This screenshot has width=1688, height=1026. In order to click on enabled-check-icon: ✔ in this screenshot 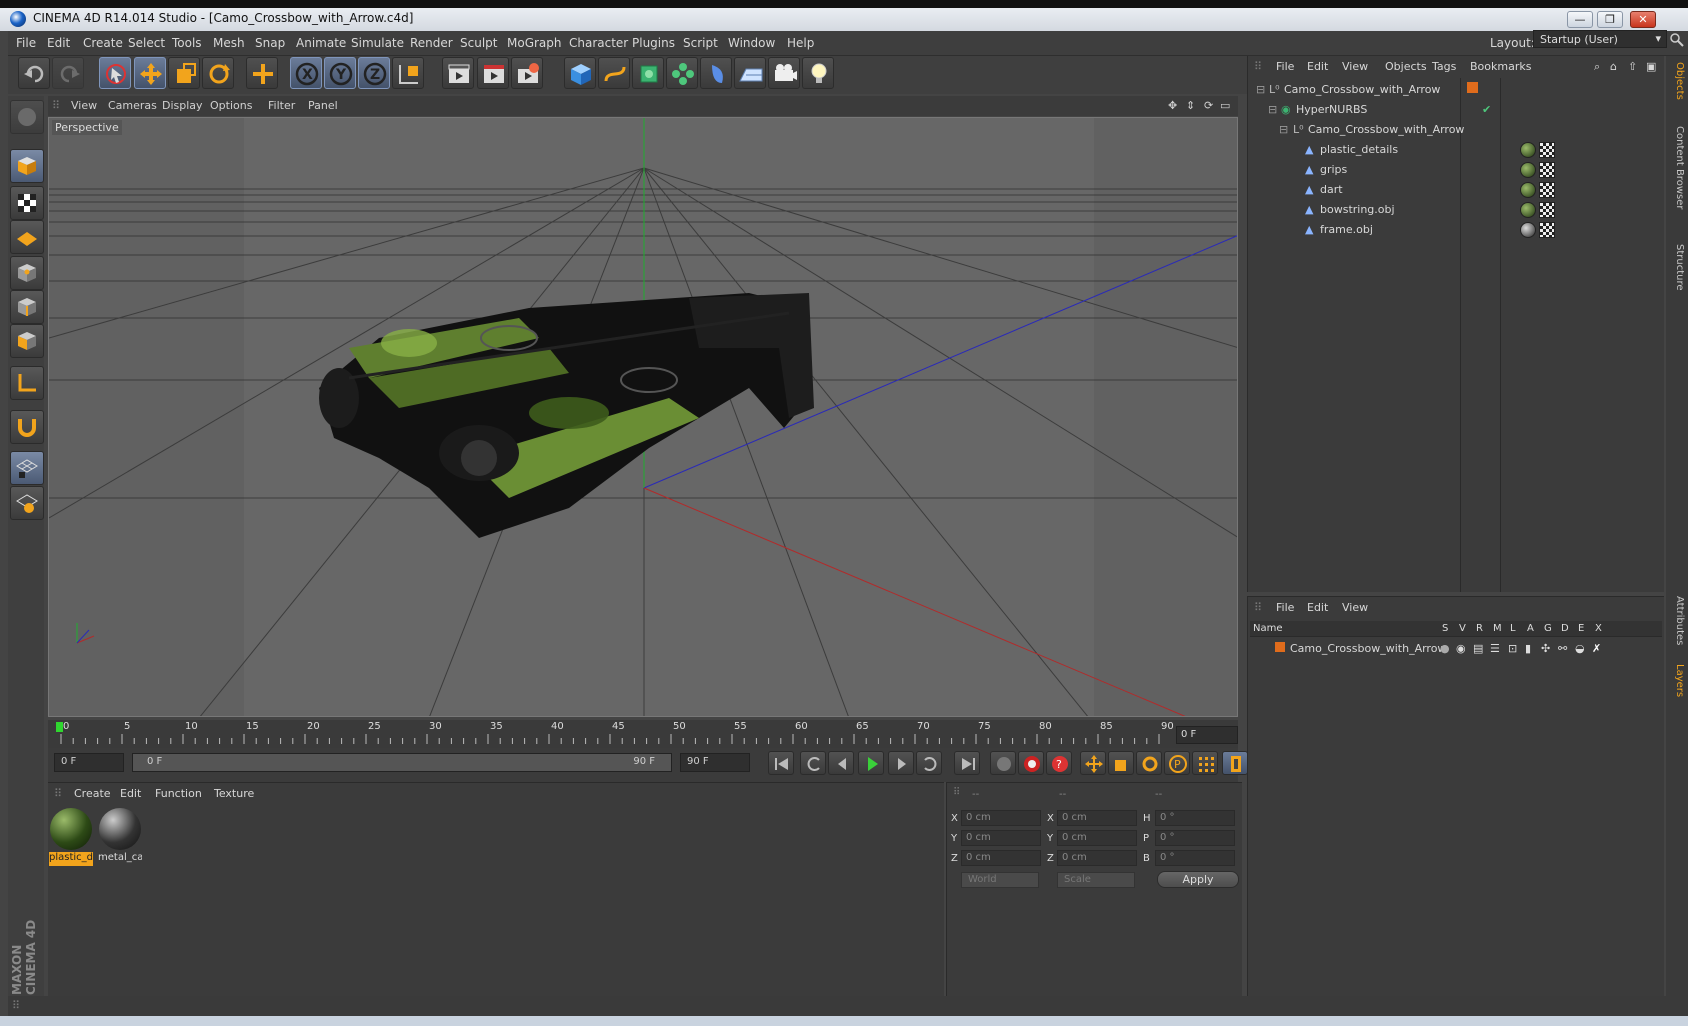, I will do `click(1486, 109)`.